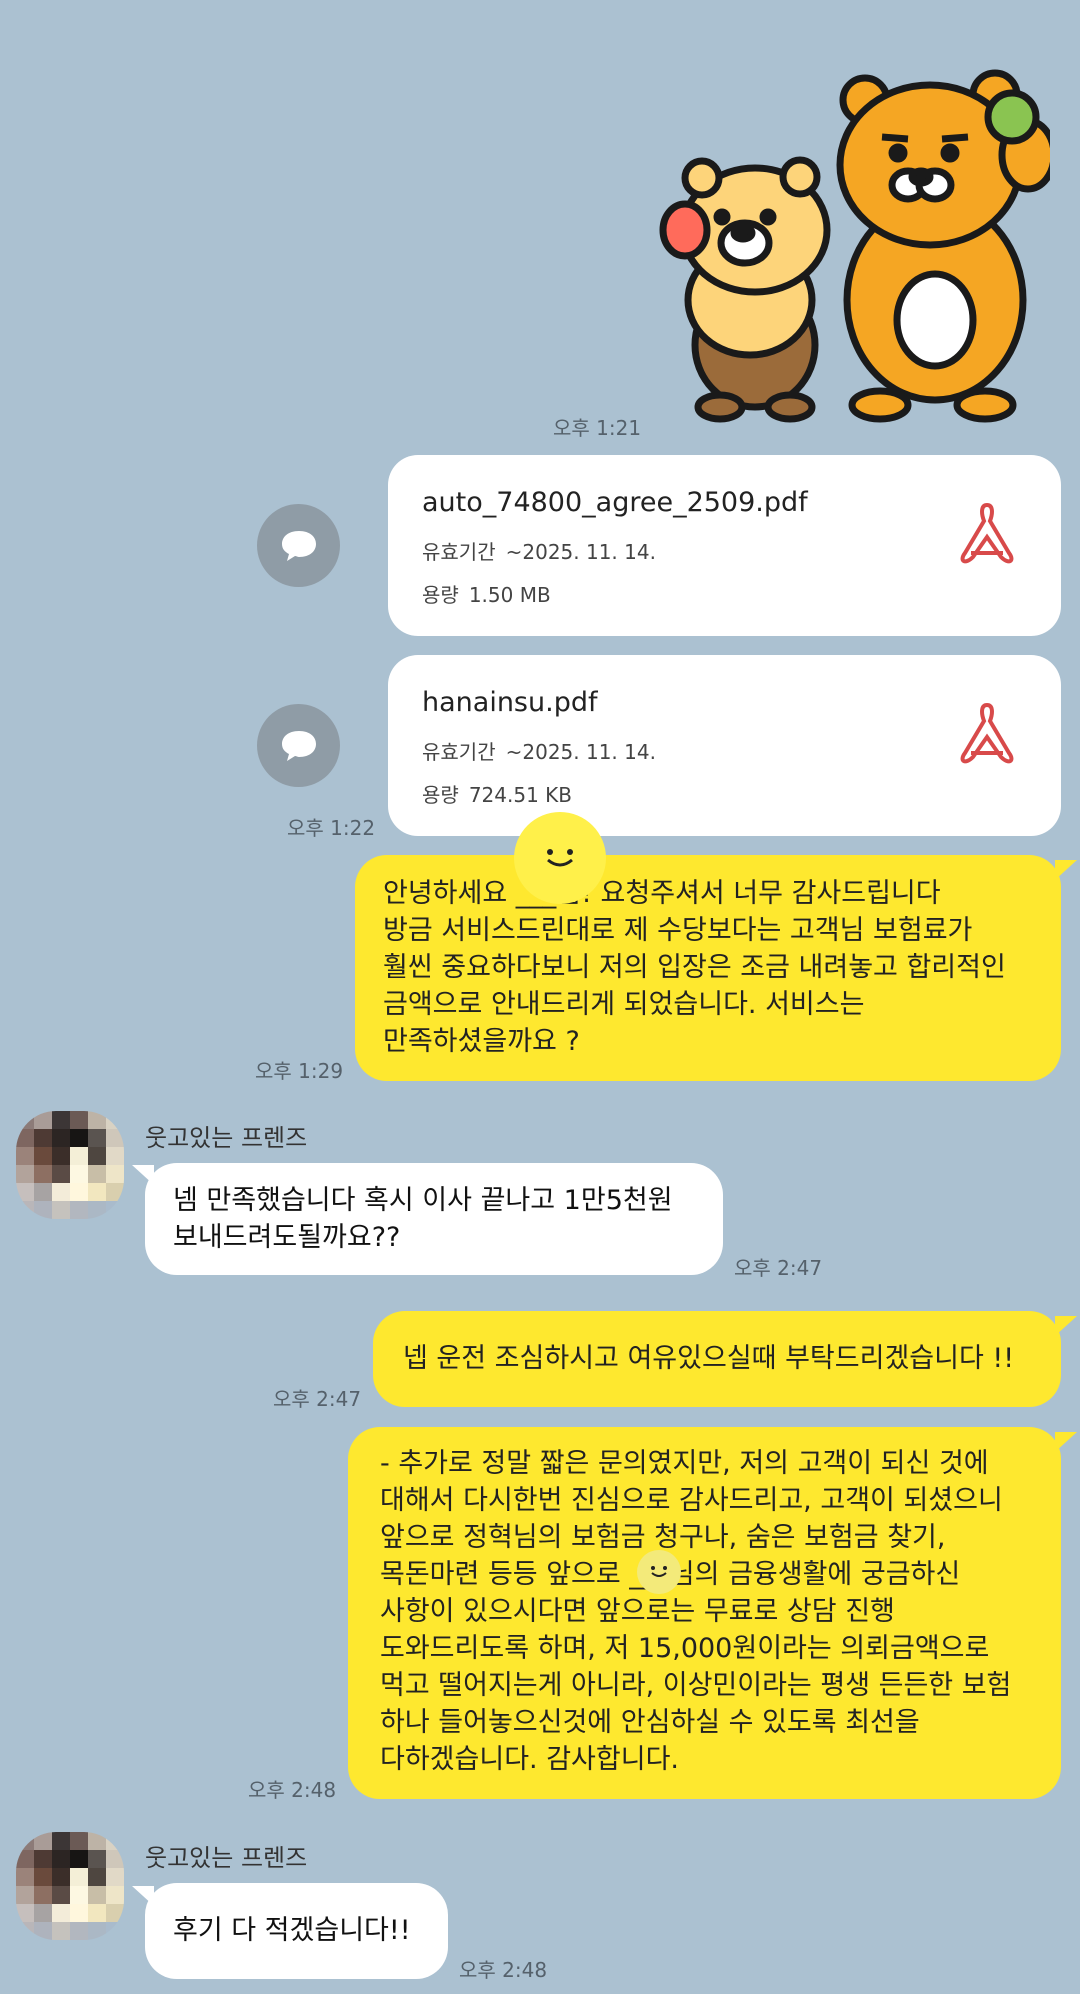 This screenshot has height=1994, width=1080. I want to click on message-line: 보내드려도될까요??, so click(287, 1237).